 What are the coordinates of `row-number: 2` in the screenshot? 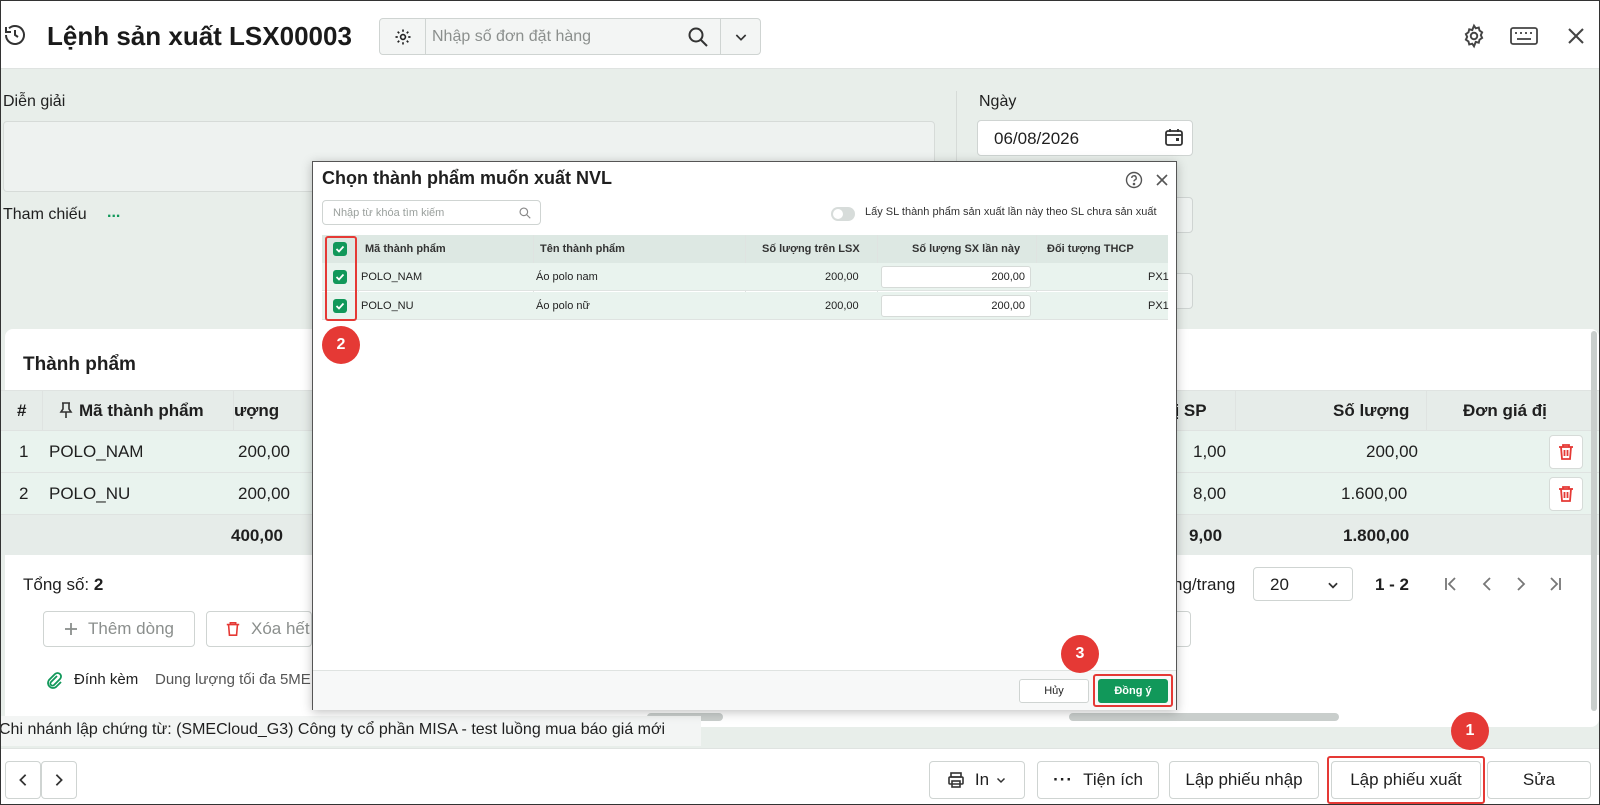 It's located at (24, 493).